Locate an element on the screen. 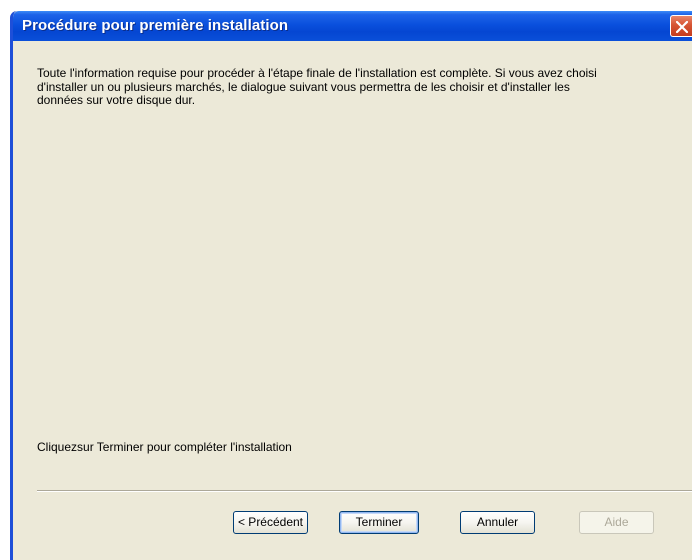  close-icon is located at coordinates (682, 27).